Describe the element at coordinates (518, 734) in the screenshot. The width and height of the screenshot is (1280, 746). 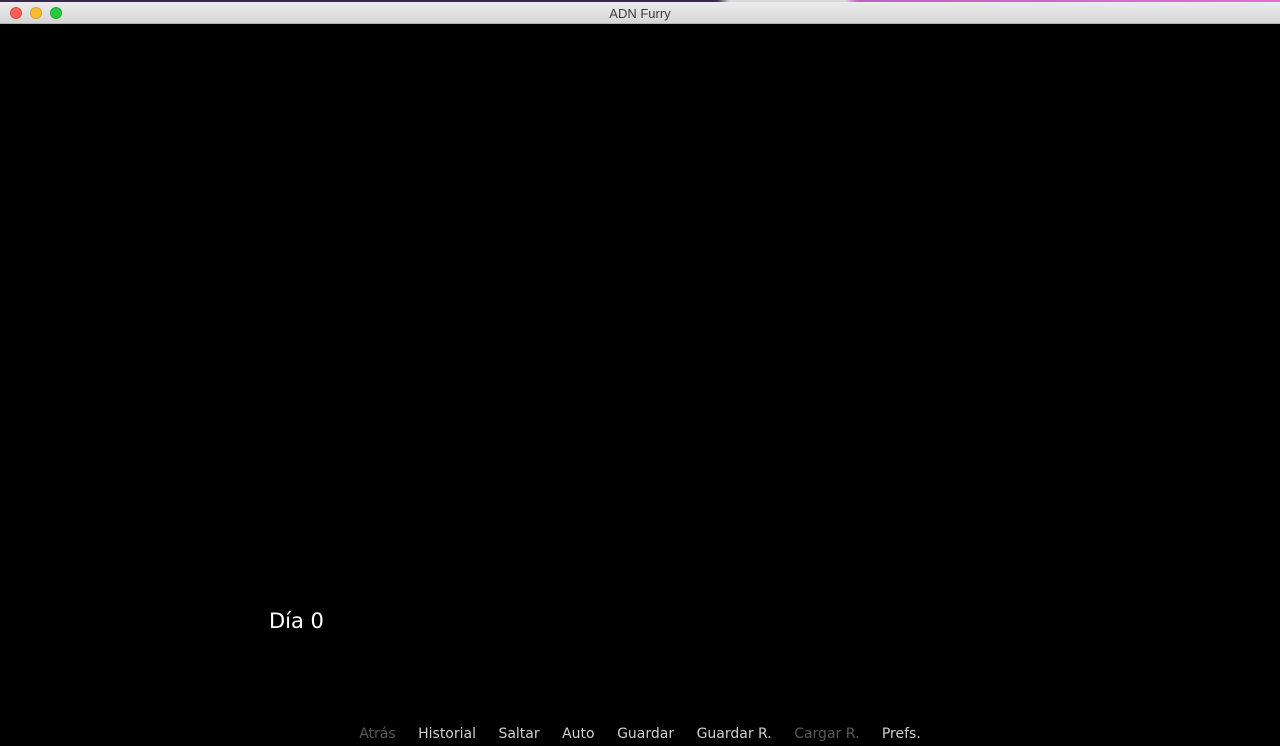
I see `quick-menu-skip-button: Saltar` at that location.